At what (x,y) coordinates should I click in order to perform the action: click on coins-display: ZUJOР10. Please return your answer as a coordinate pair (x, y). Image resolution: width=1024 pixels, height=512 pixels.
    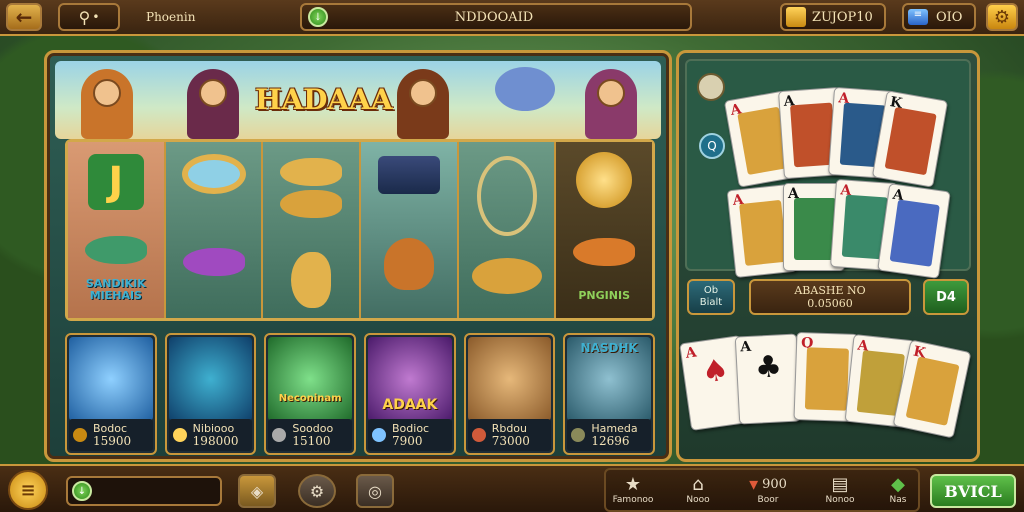
    Looking at the image, I should click on (833, 17).